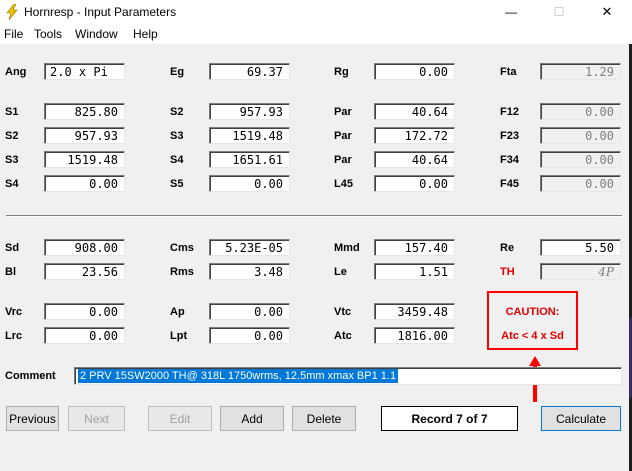 The width and height of the screenshot is (632, 471). What do you see at coordinates (96, 418) in the screenshot?
I see `next-button: Next` at bounding box center [96, 418].